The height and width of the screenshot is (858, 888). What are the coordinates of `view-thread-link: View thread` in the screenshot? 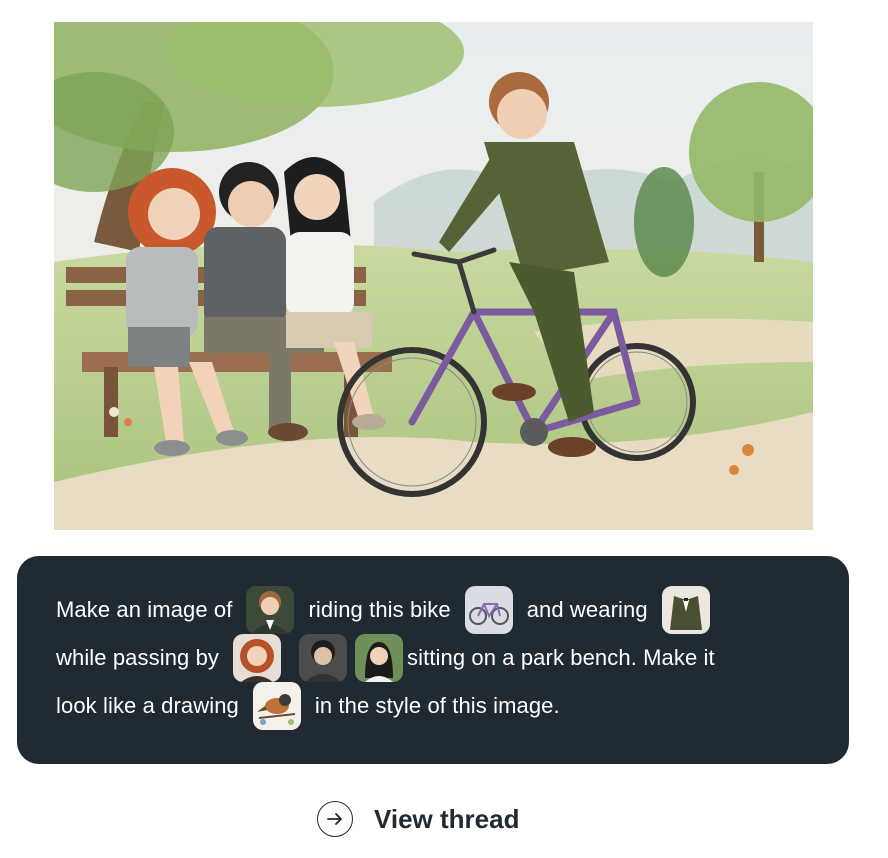 It's located at (418, 819).